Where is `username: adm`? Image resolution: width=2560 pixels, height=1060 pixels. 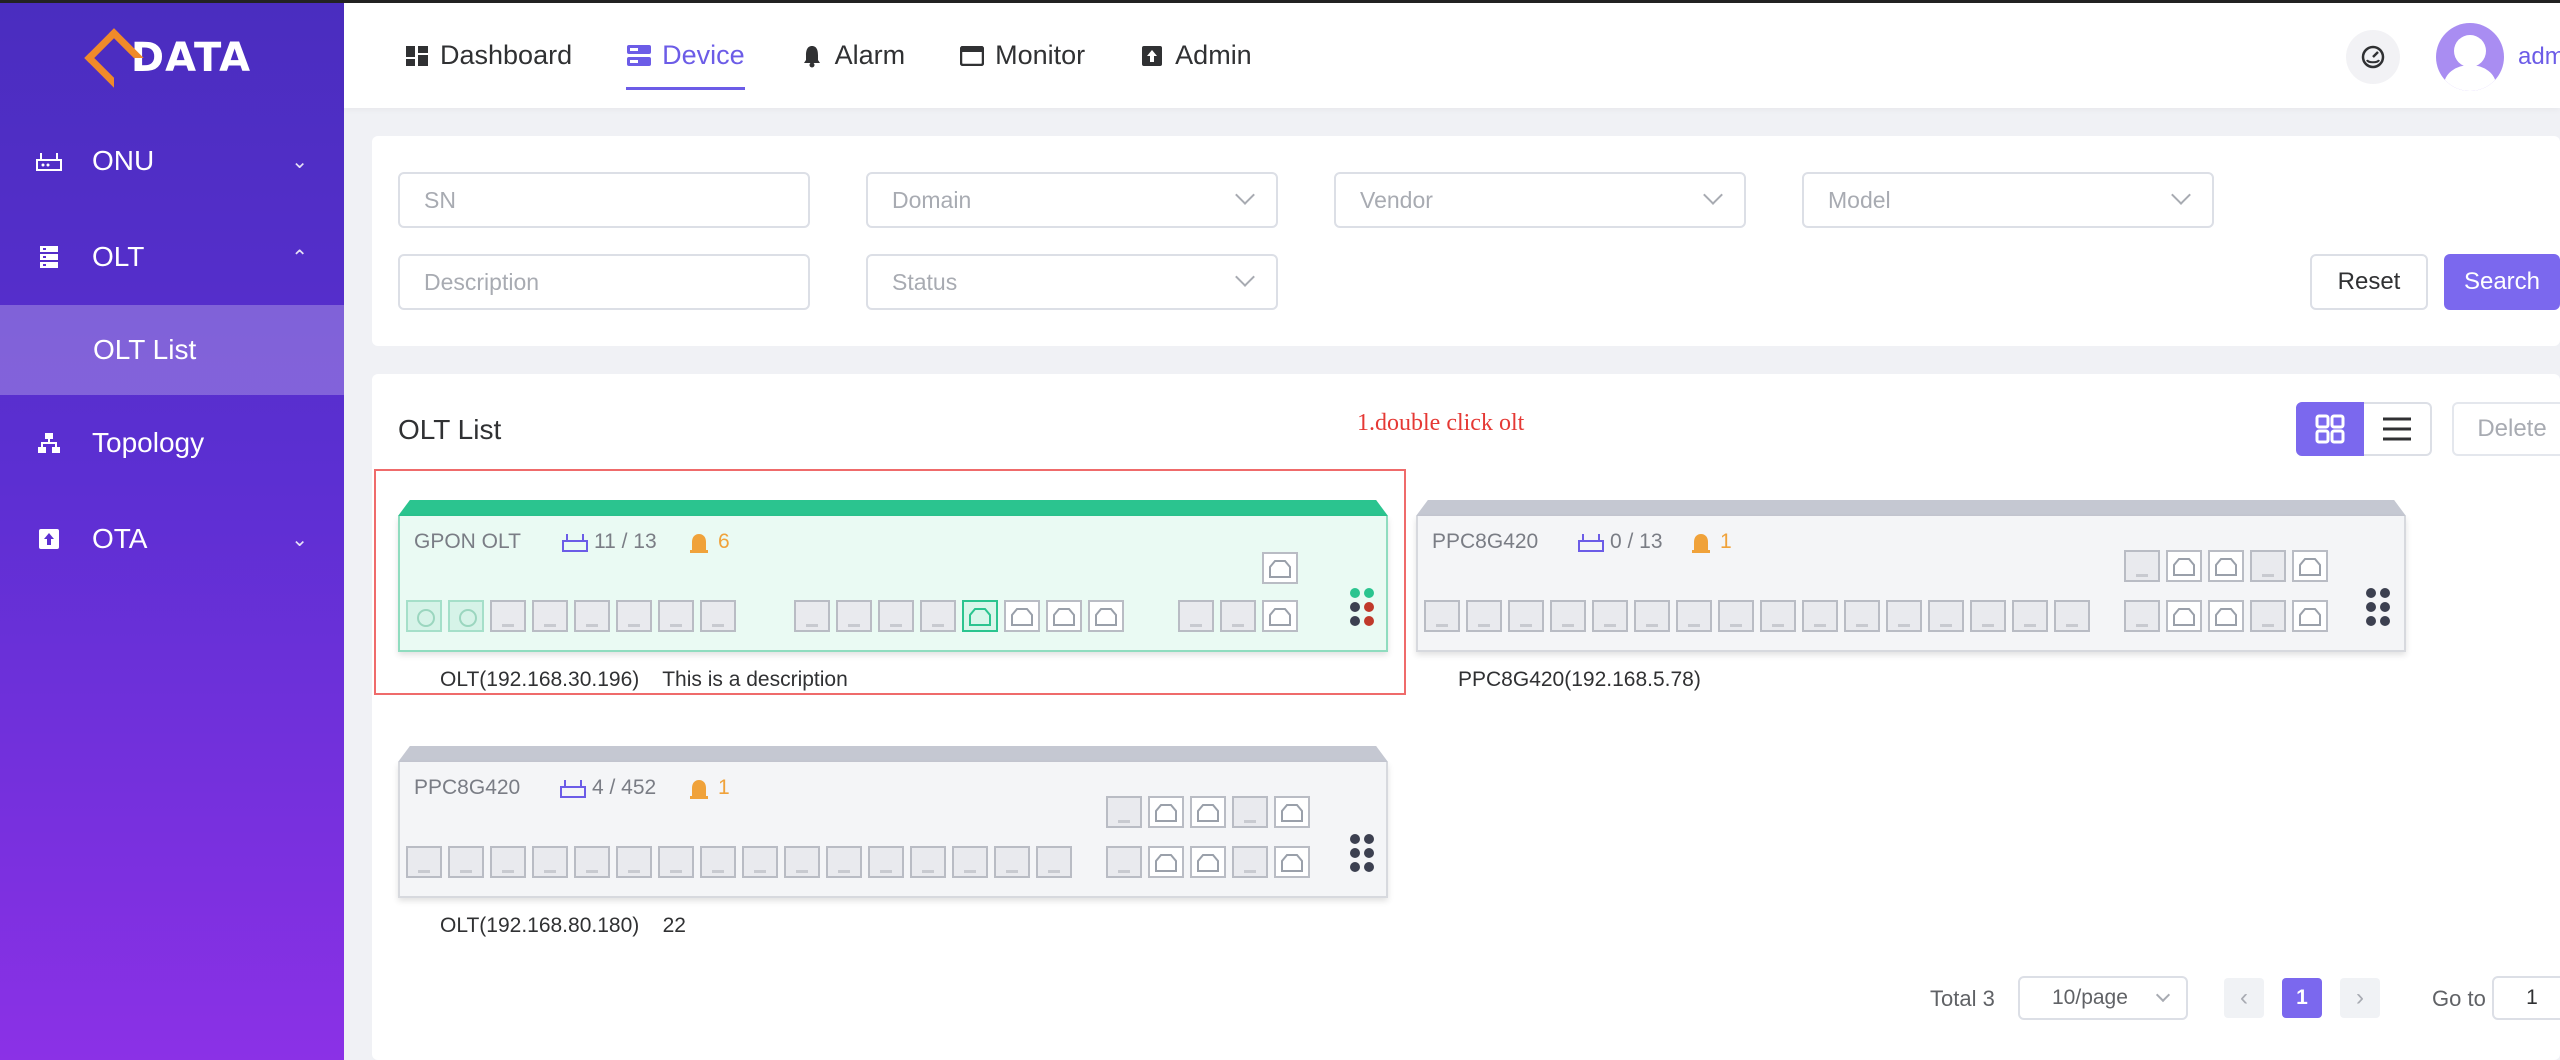 username: adm is located at coordinates (2539, 57).